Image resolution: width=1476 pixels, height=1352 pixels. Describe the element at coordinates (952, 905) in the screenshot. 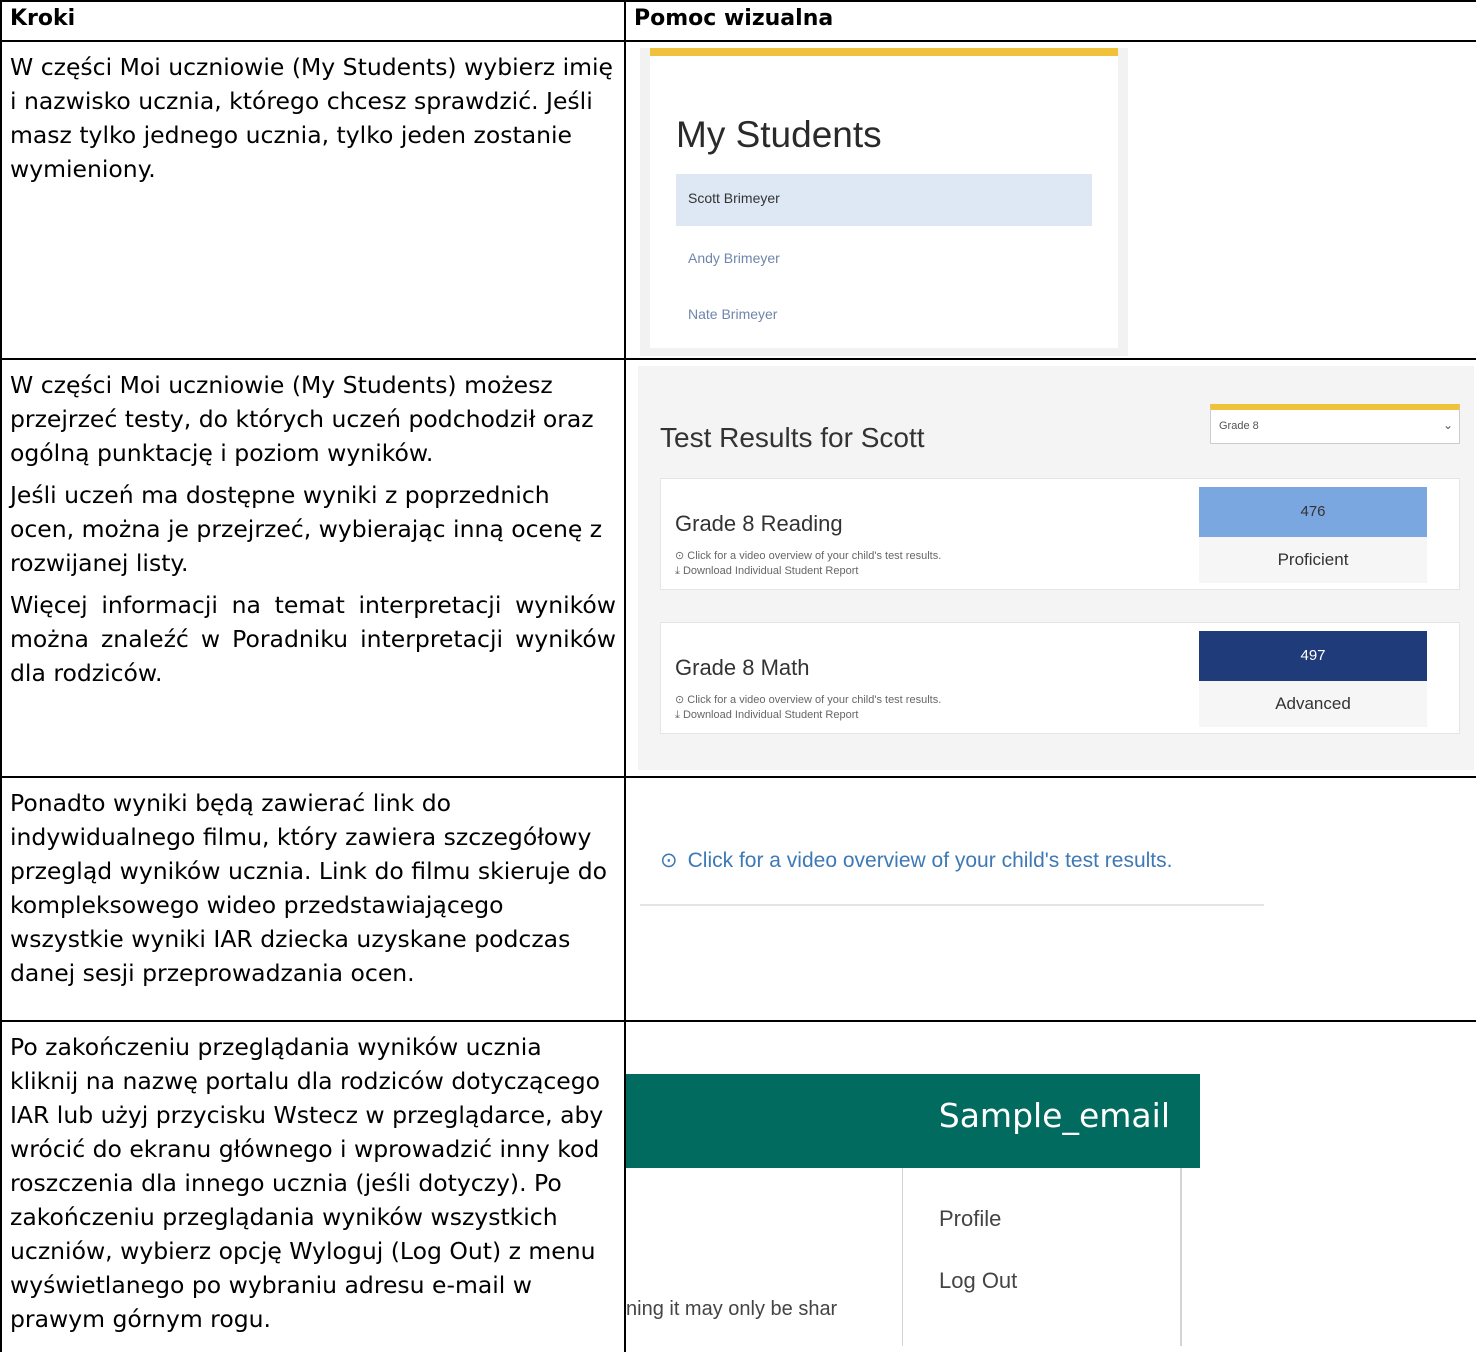

I see `divider` at that location.